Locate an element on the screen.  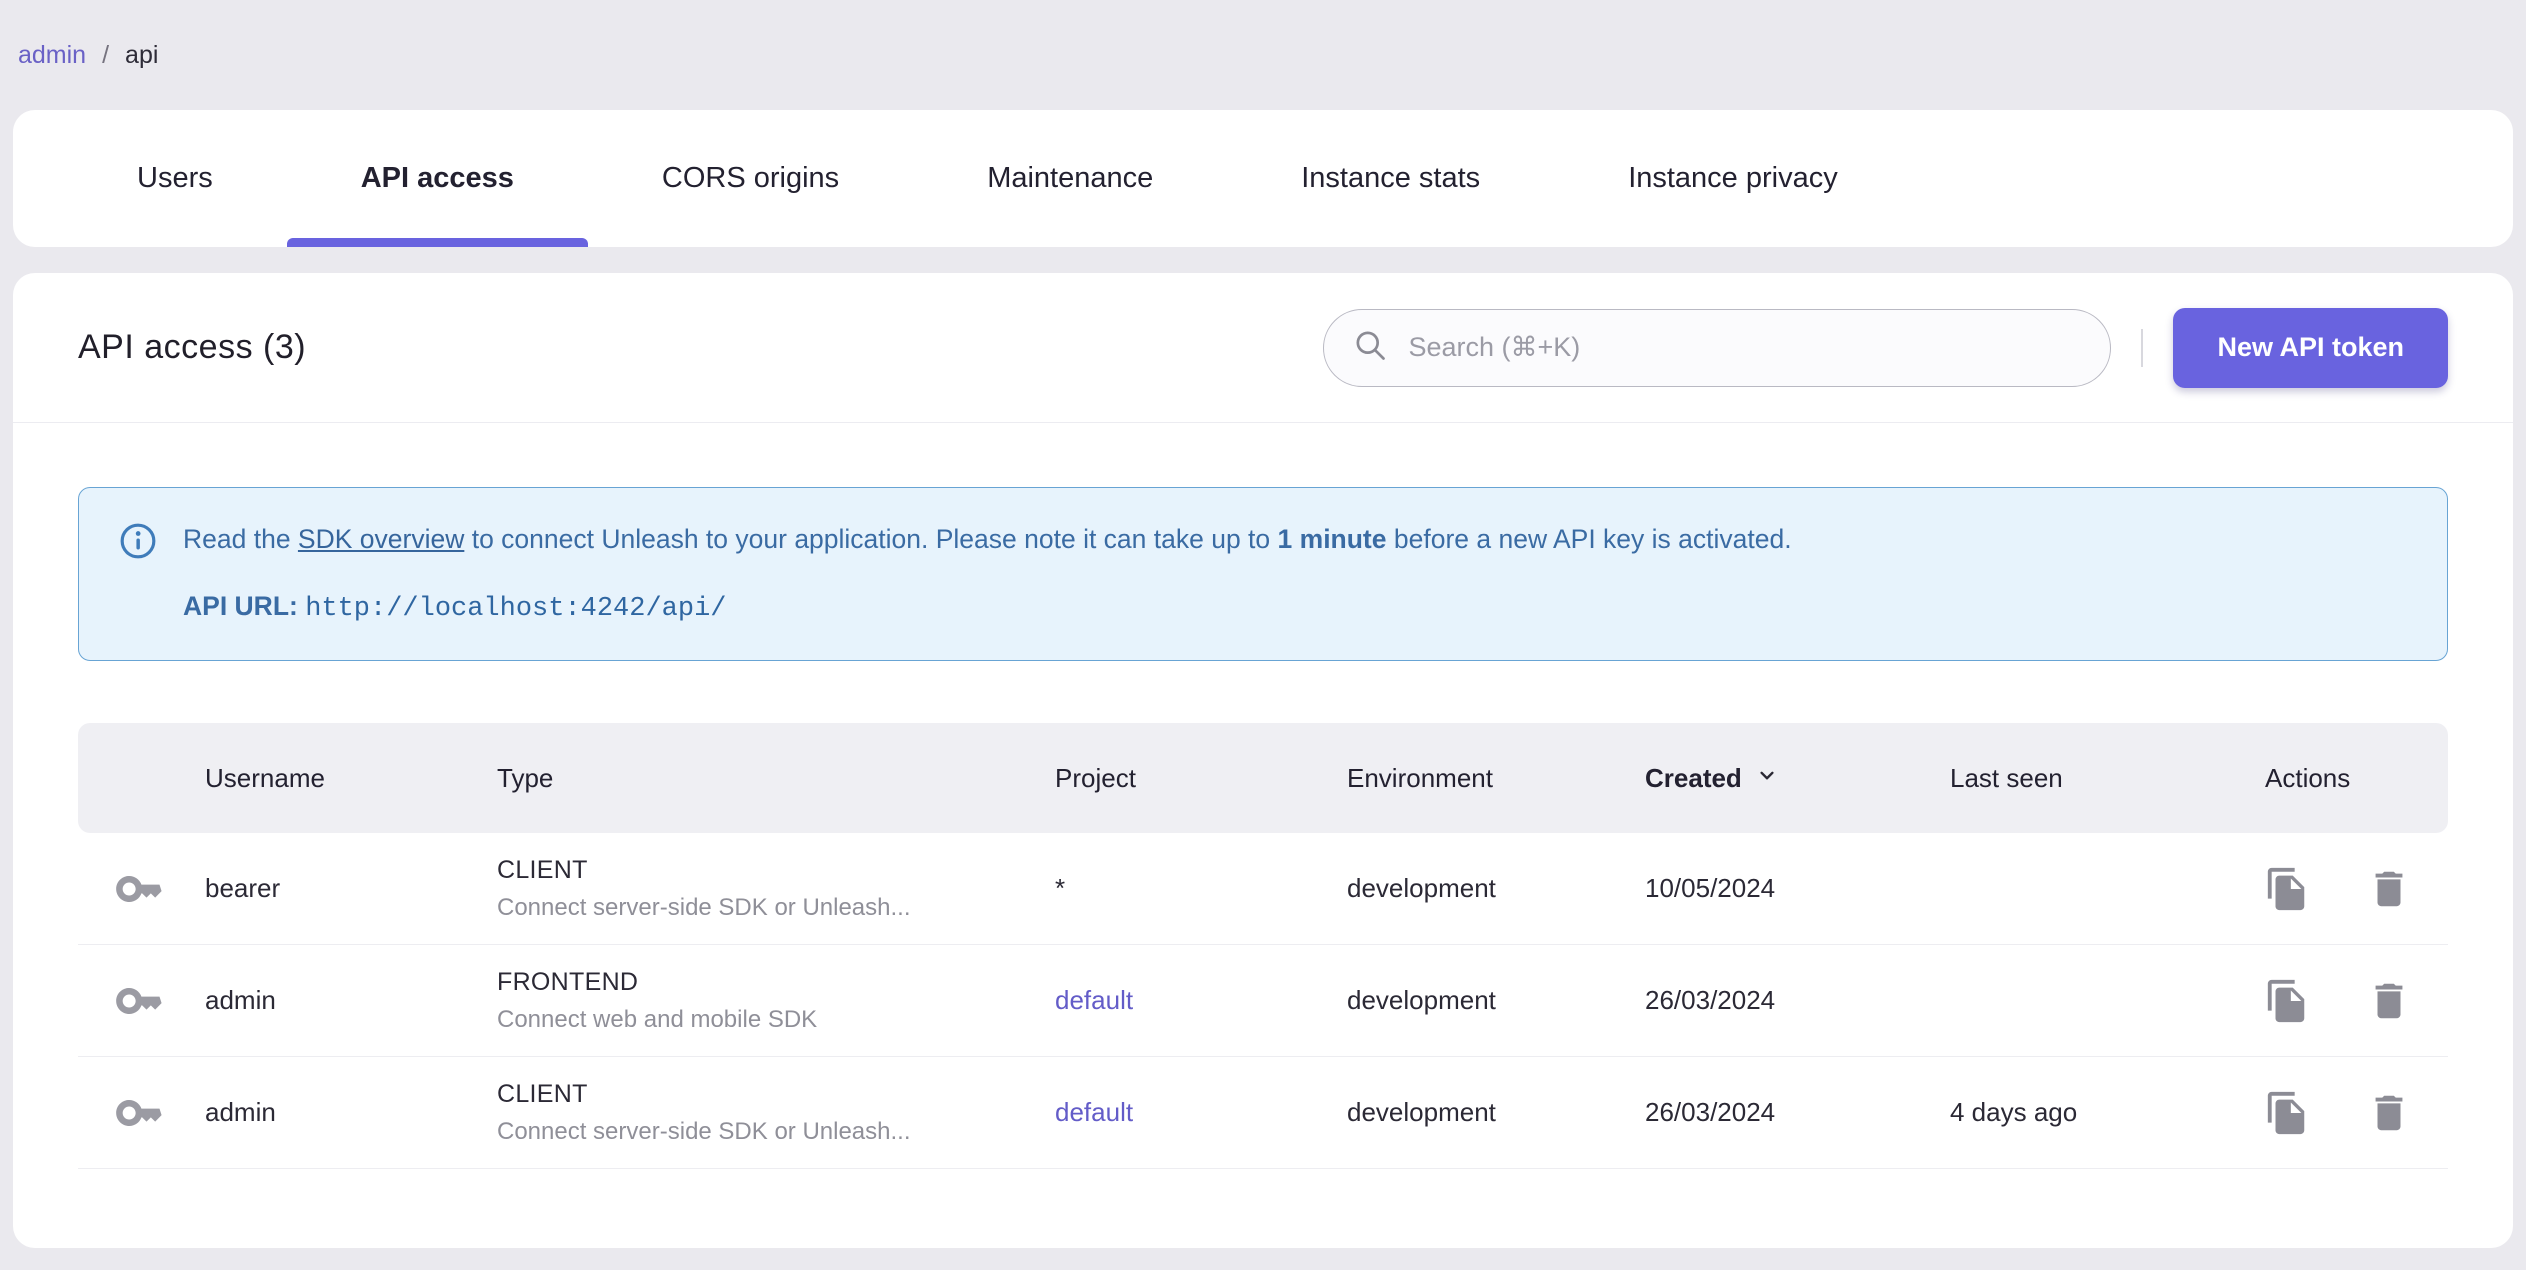
panel-header: API access (3) New API token is located at coordinates (1263, 348).